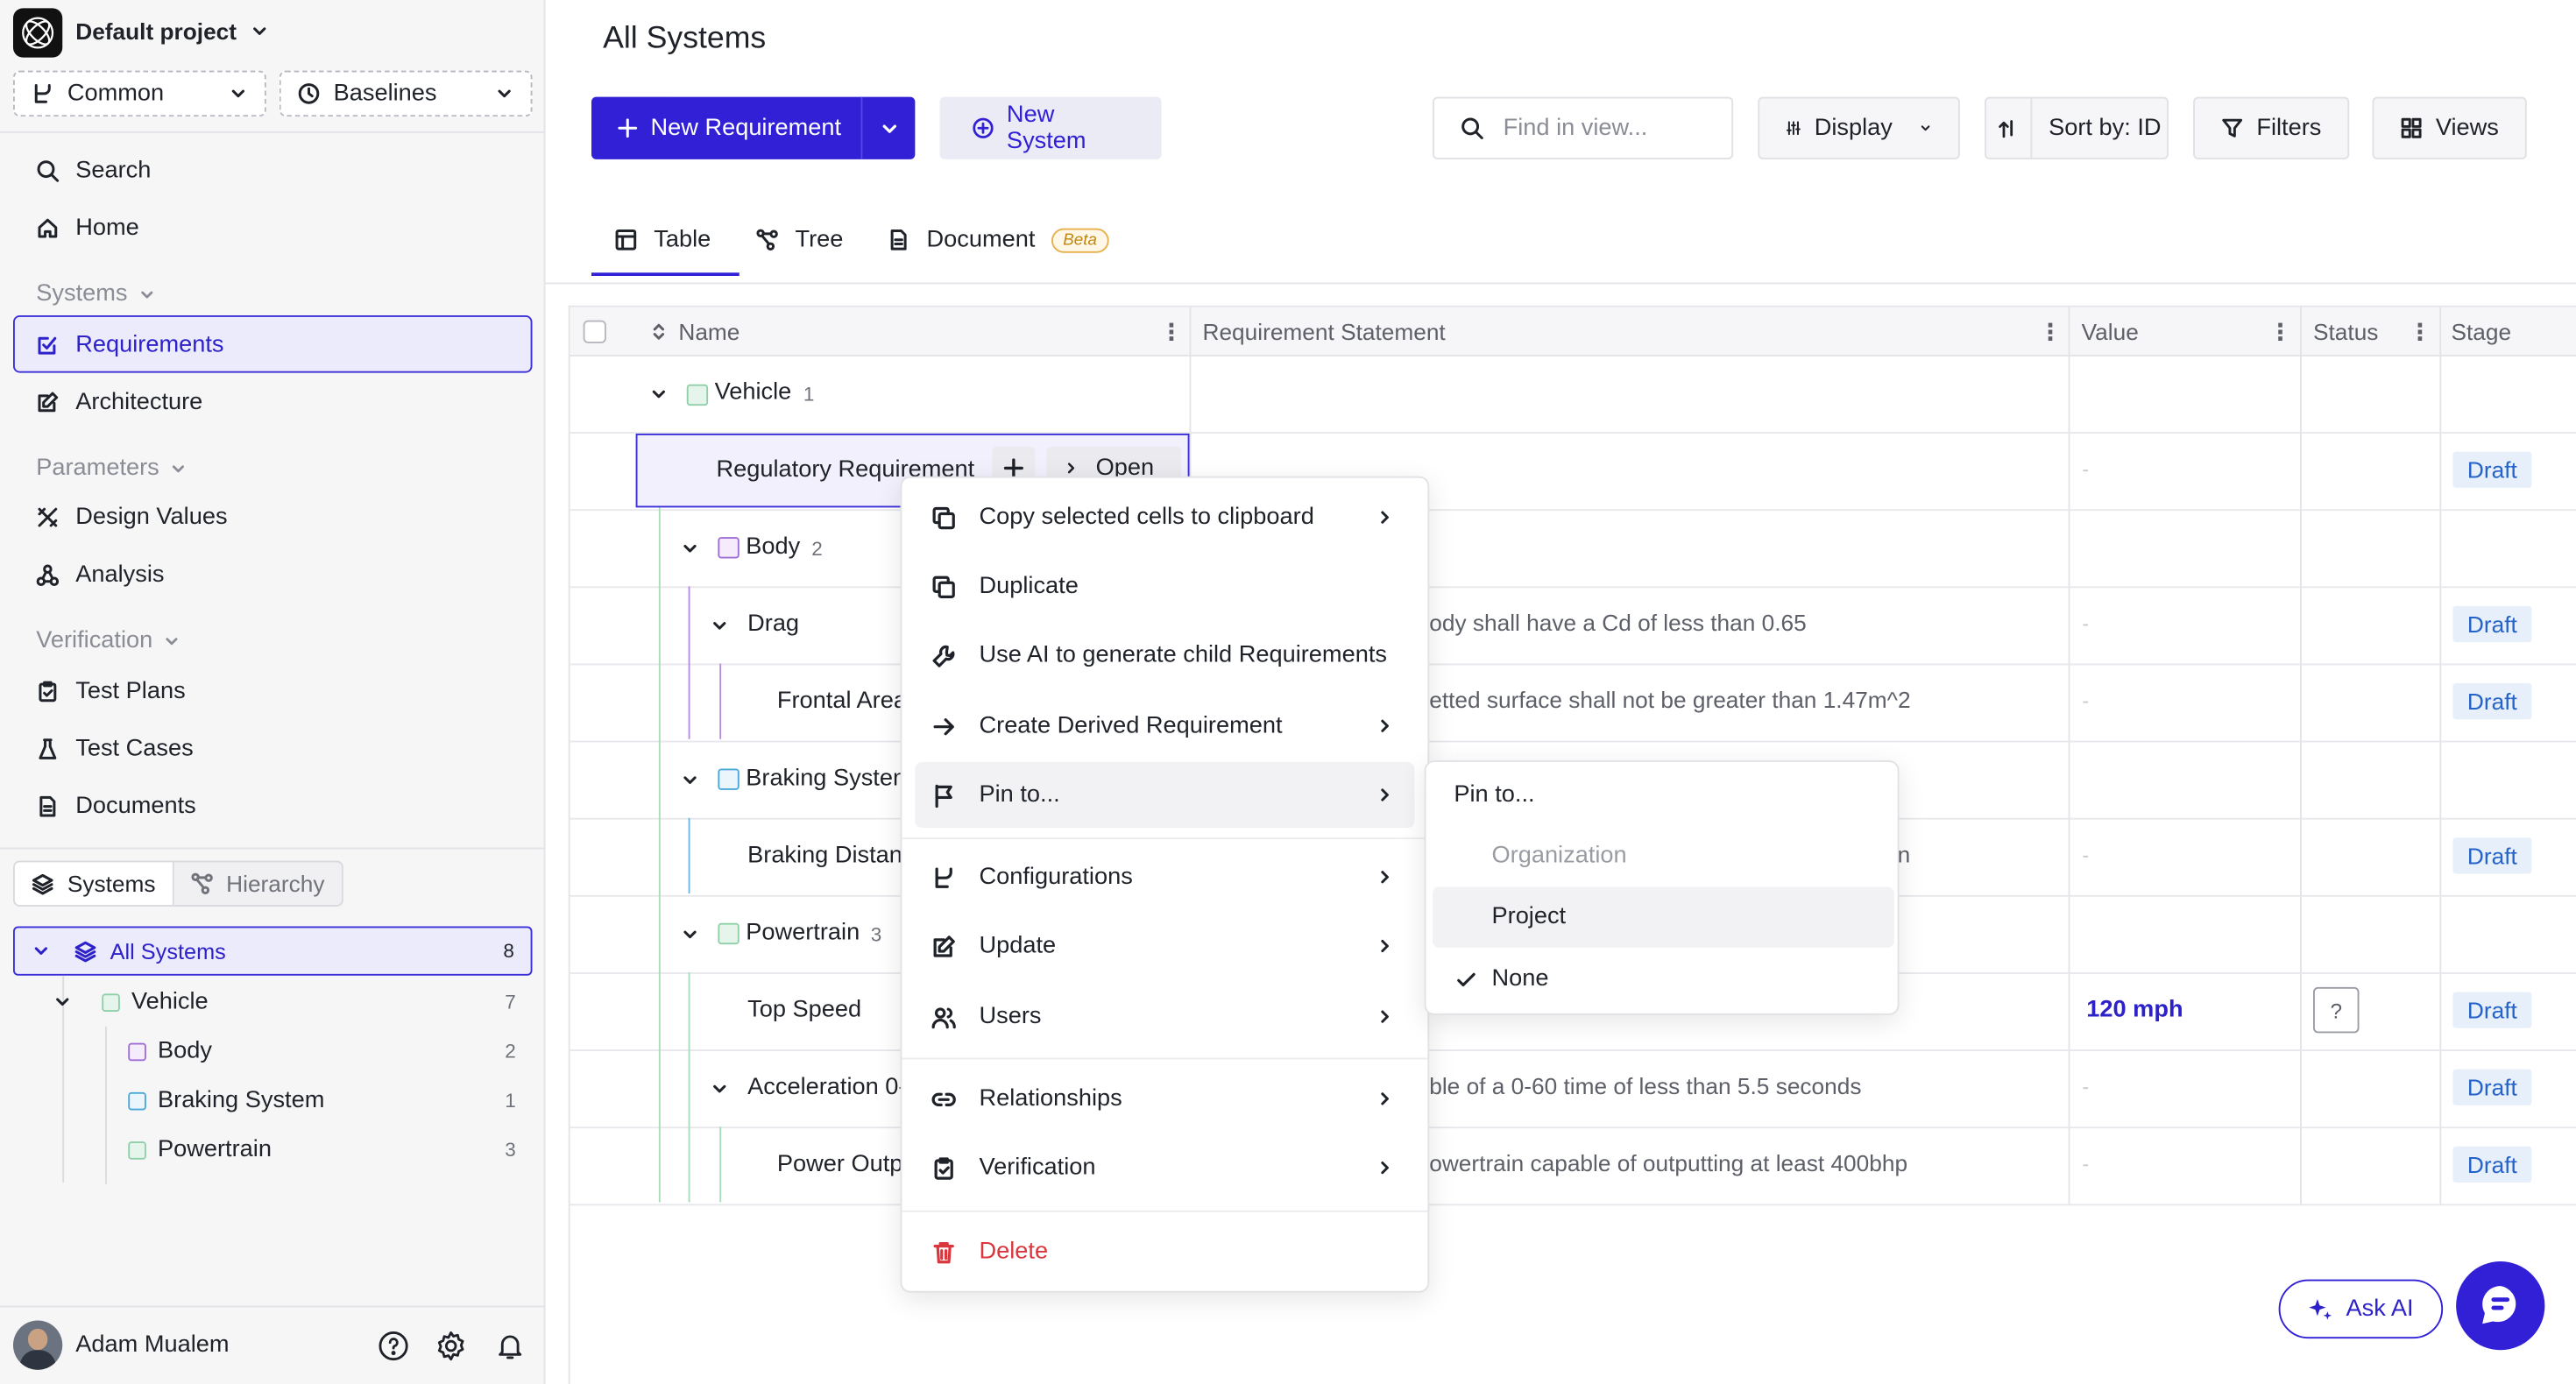 This screenshot has width=2576, height=1384. What do you see at coordinates (95, 294) in the screenshot?
I see `section-systems: Systems` at bounding box center [95, 294].